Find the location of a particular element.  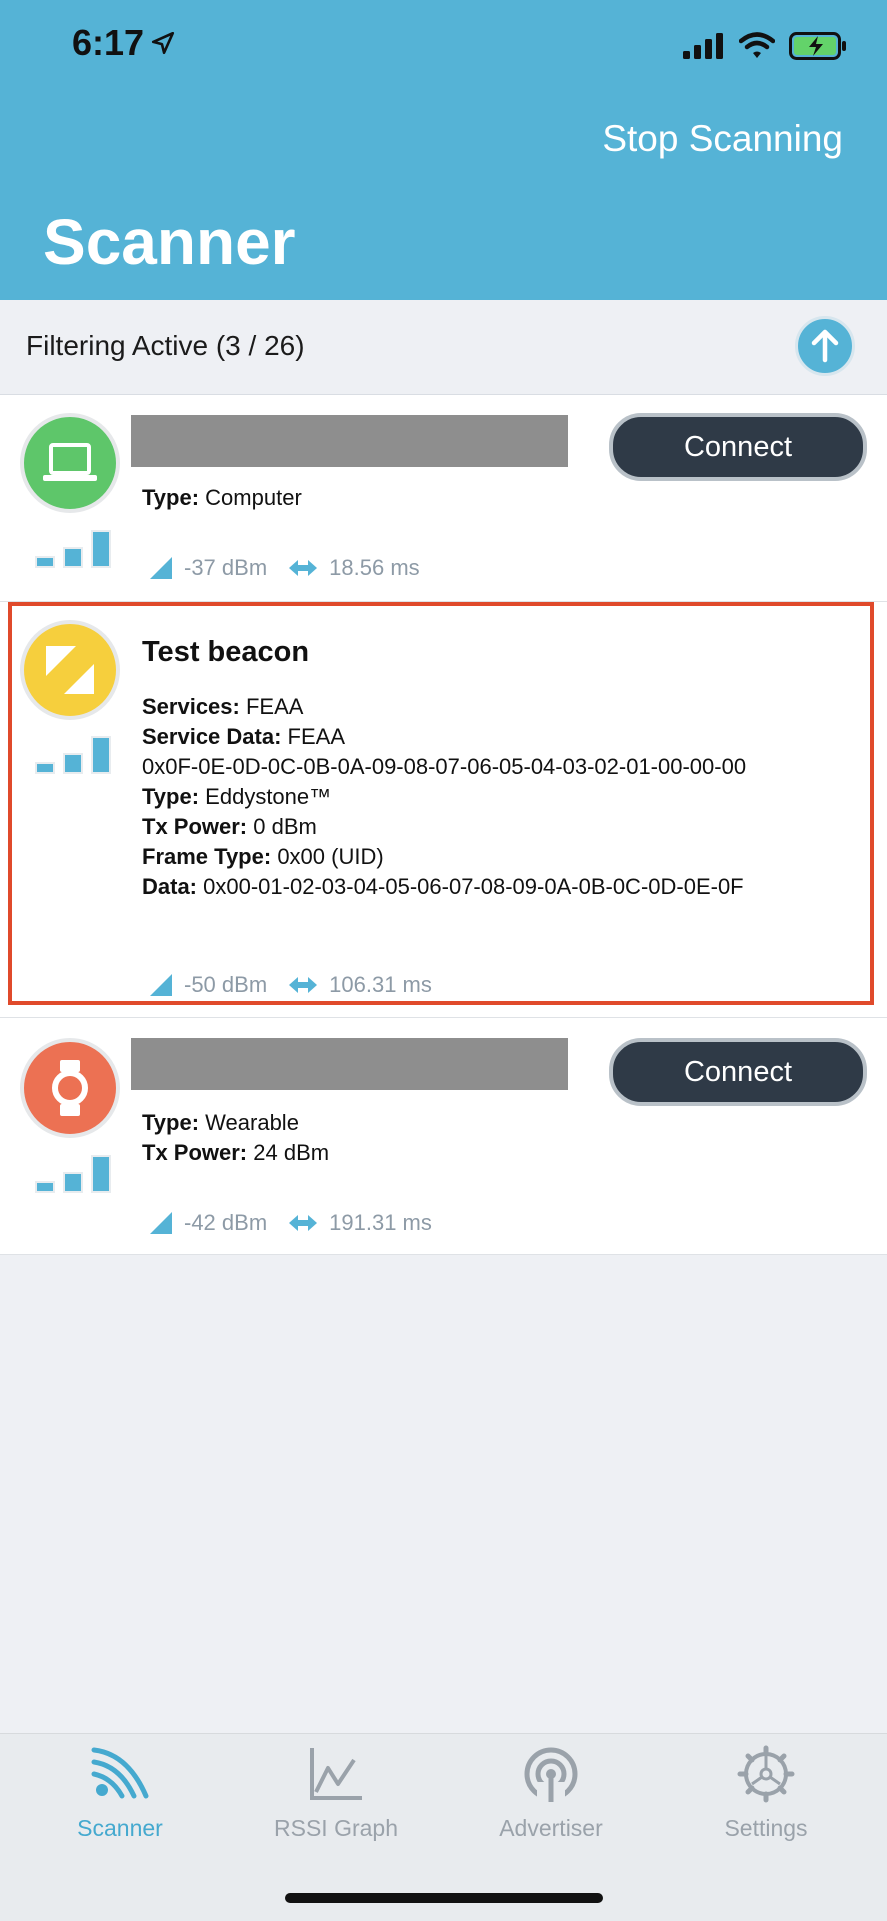

page-title: Scanner is located at coordinates (169, 242).